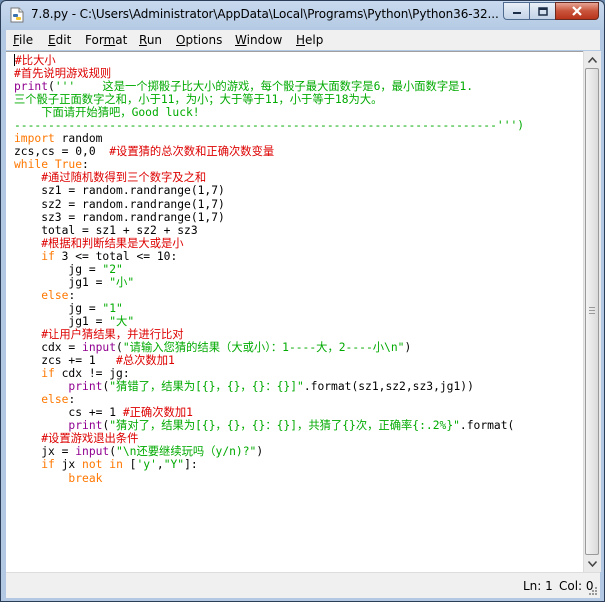 This screenshot has width=605, height=602. Describe the element at coordinates (309, 40) in the screenshot. I see `menu-help: Help` at that location.